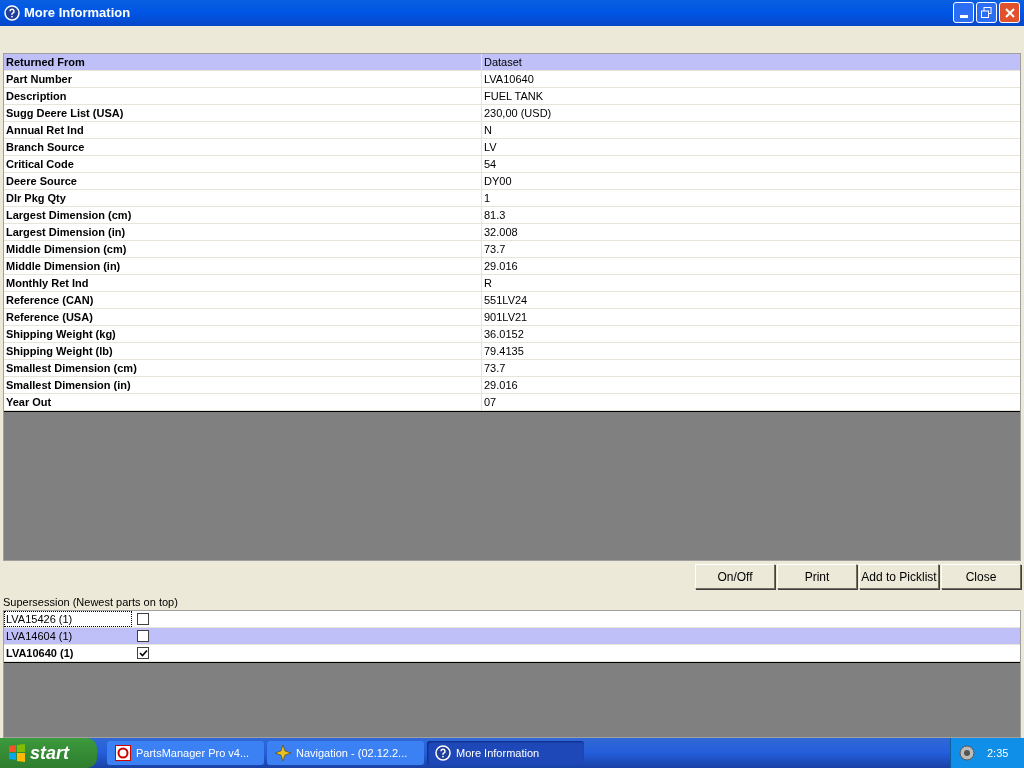 The height and width of the screenshot is (768, 1024). Describe the element at coordinates (512, 654) in the screenshot. I see `supersession-row: LVA10640 (1)` at that location.